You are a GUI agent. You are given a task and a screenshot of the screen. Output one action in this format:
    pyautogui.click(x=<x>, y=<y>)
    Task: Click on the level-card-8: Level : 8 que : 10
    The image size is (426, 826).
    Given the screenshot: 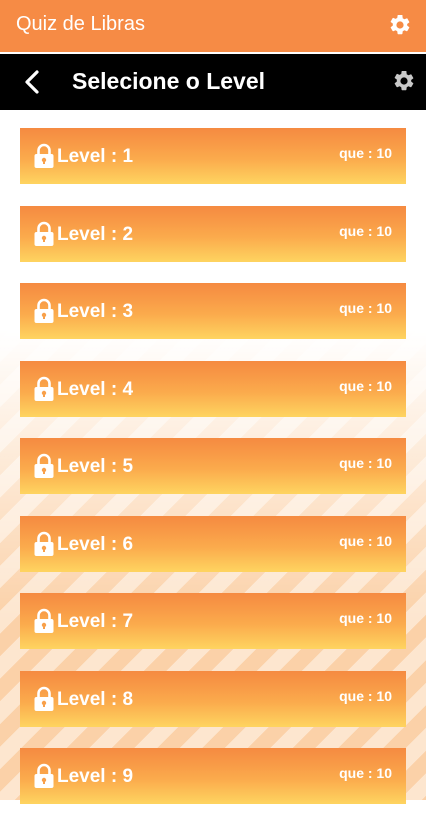 What is the action you would take?
    pyautogui.click(x=213, y=698)
    